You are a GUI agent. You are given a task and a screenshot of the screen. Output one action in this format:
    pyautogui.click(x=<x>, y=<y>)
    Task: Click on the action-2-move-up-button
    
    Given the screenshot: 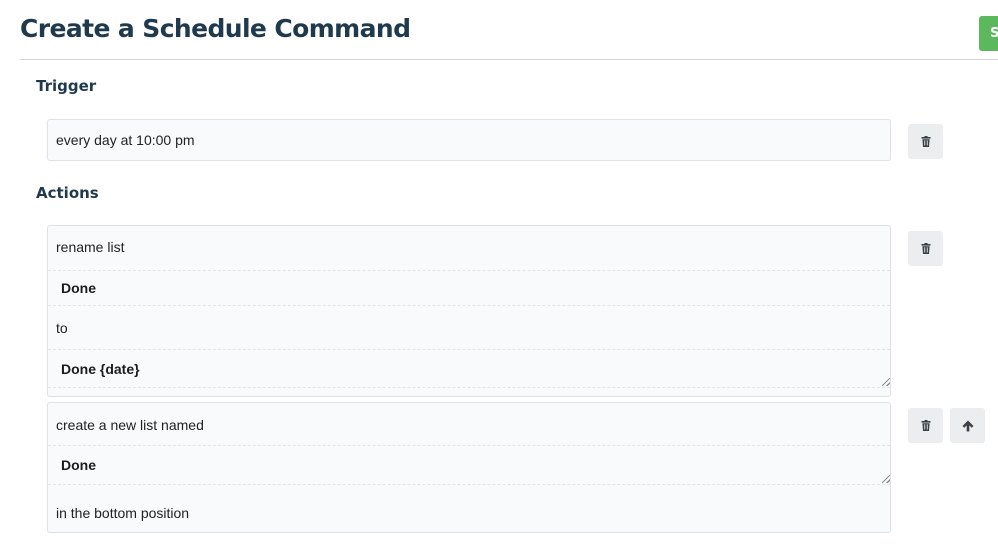 What is the action you would take?
    pyautogui.click(x=967, y=425)
    